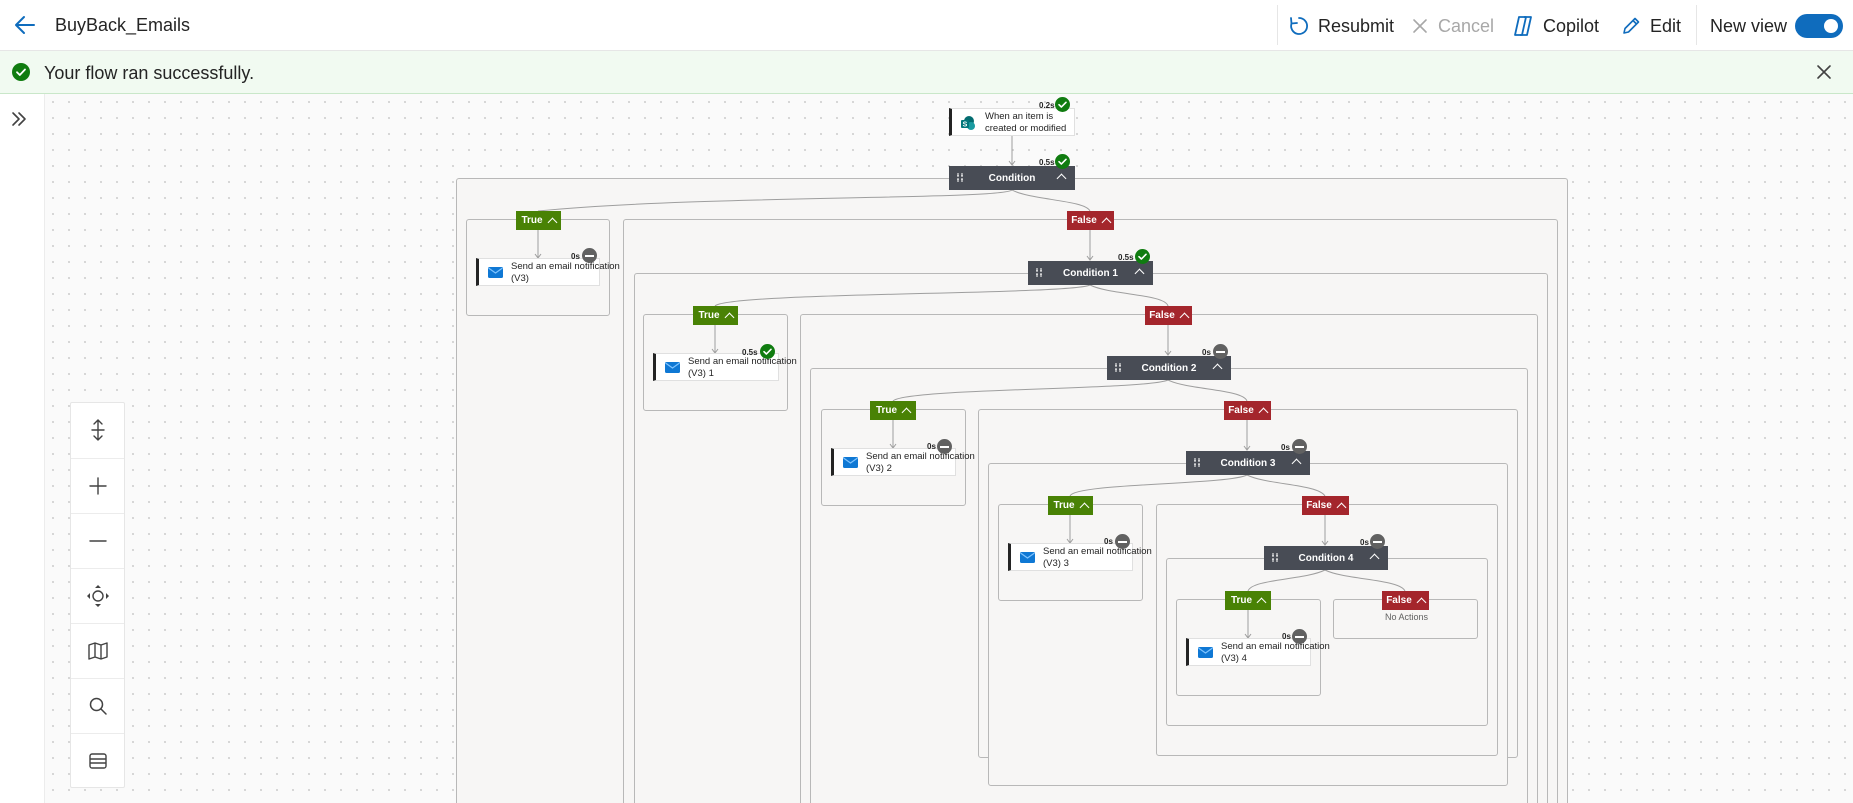 The image size is (1853, 803). What do you see at coordinates (97, 485) in the screenshot?
I see `zoom-in-button` at bounding box center [97, 485].